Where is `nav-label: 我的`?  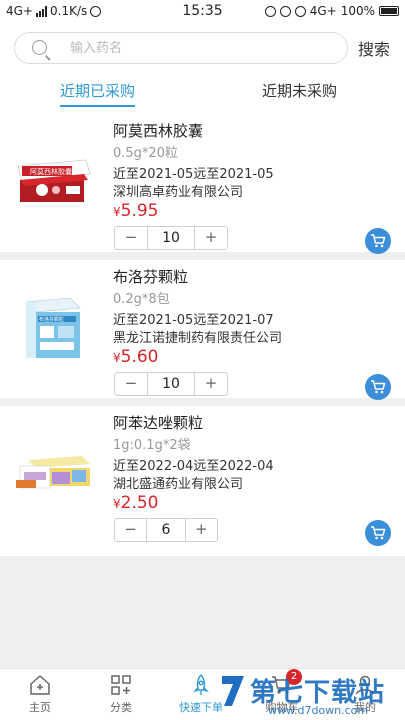
nav-label: 我的 is located at coordinates (365, 707).